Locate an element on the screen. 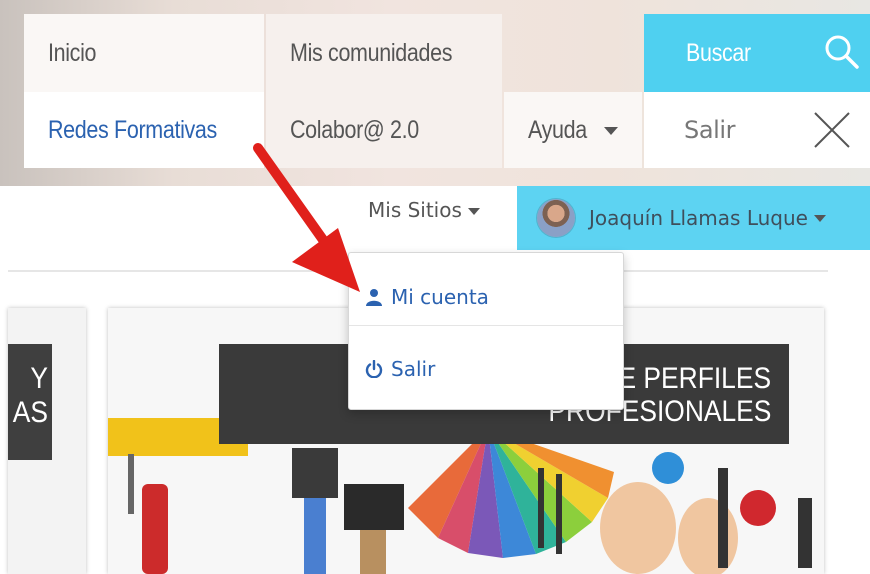 This screenshot has height=574, width=870. menu-item-label: Colabor@ 2.0 is located at coordinates (354, 129).